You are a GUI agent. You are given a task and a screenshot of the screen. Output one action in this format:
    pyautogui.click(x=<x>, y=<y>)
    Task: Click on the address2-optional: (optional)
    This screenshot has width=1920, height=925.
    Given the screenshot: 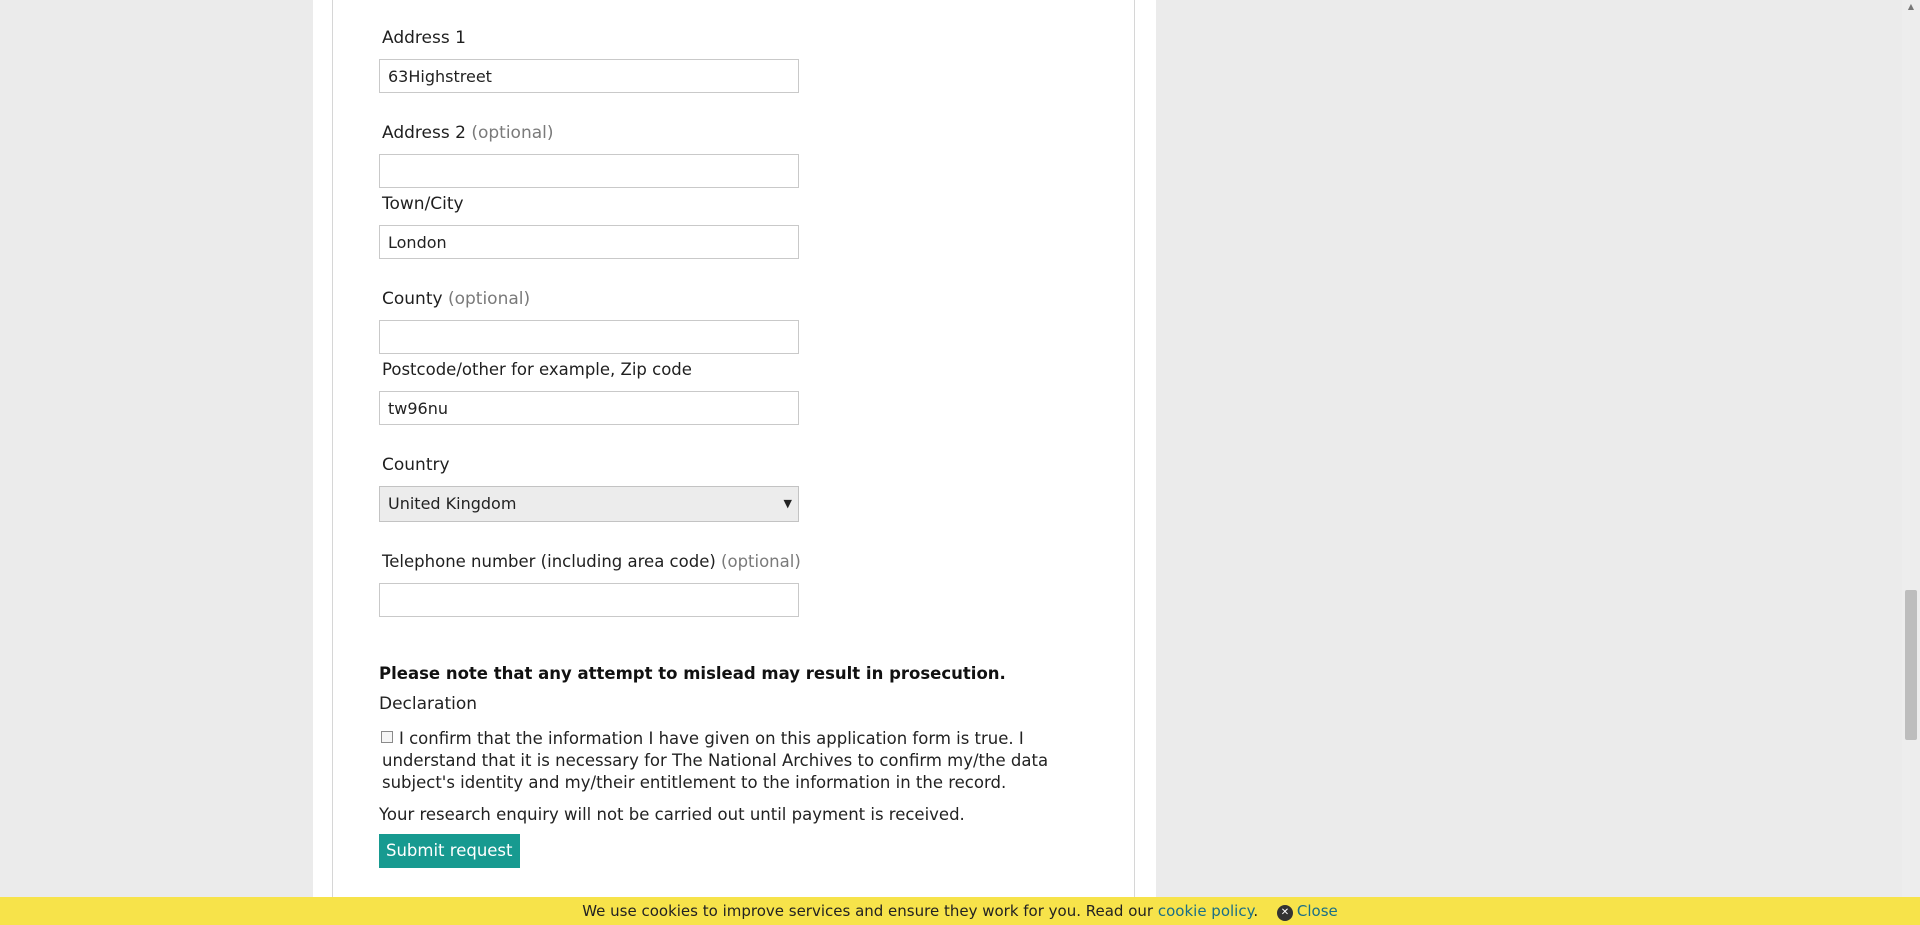 What is the action you would take?
    pyautogui.click(x=512, y=133)
    